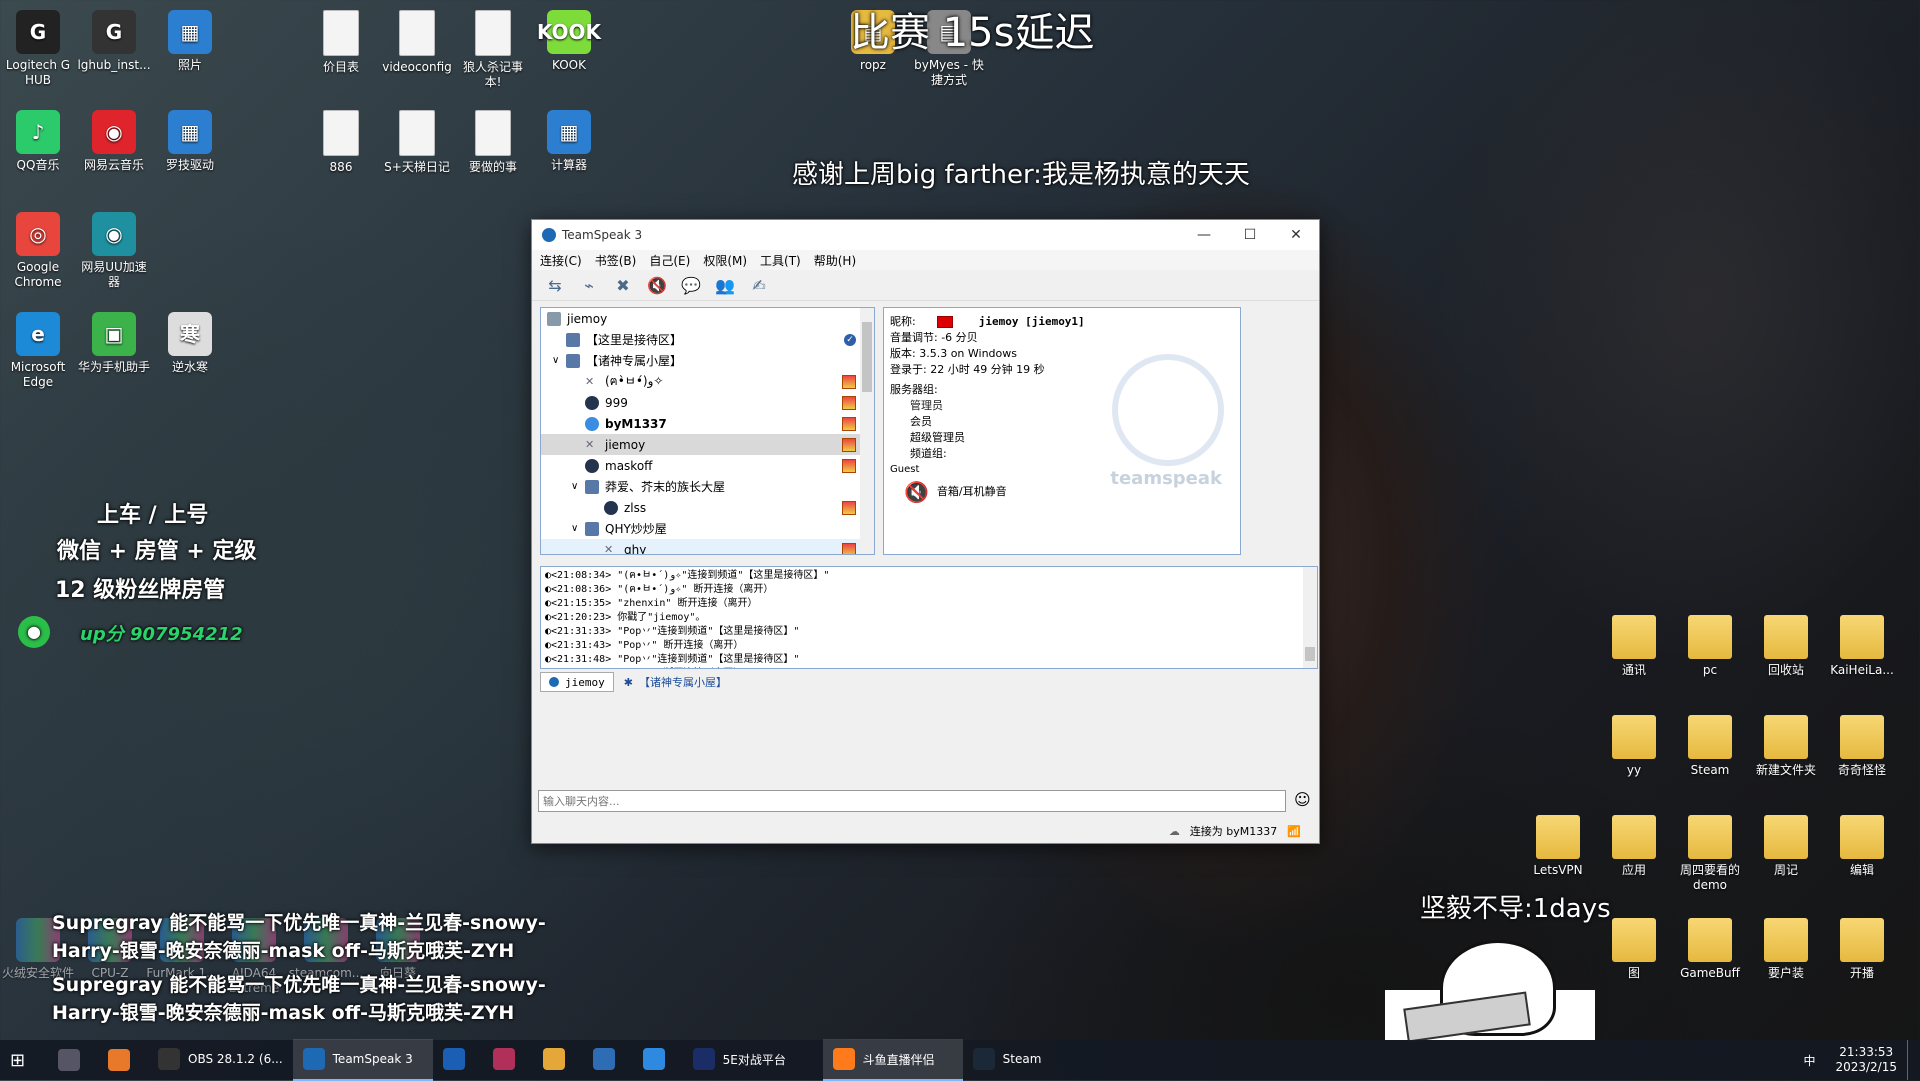  What do you see at coordinates (577, 682) in the screenshot?
I see `chat-tab-user: jiemoy` at bounding box center [577, 682].